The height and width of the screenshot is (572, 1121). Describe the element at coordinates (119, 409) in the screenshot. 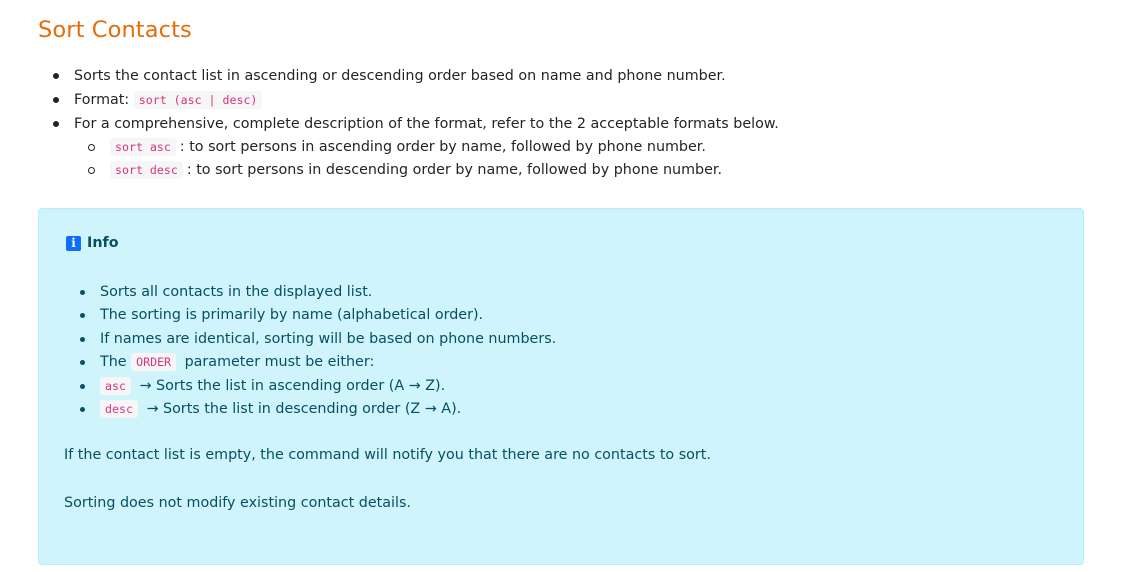

I see `desc-code: desc` at that location.